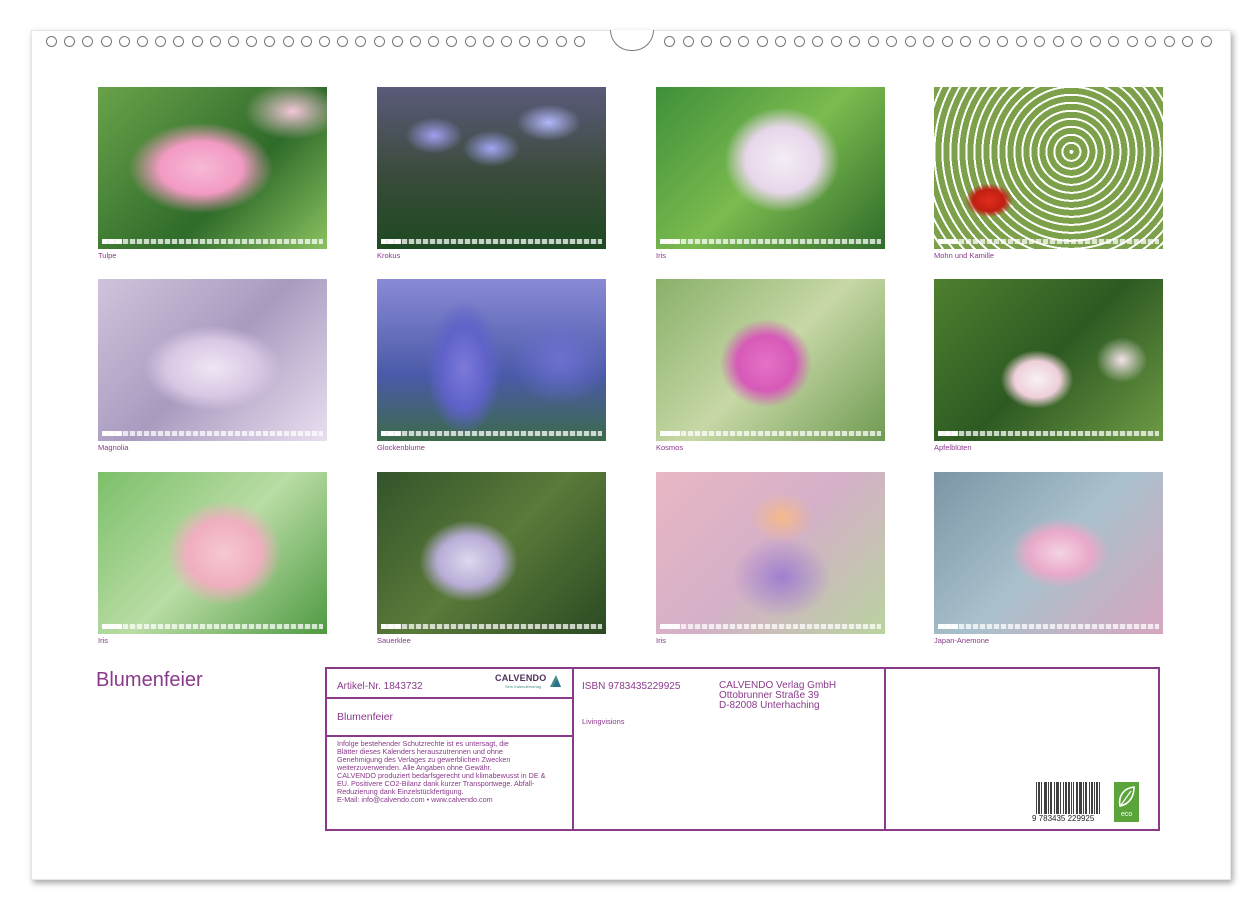  Describe the element at coordinates (1126, 796) in the screenshot. I see `leaf-icon` at that location.